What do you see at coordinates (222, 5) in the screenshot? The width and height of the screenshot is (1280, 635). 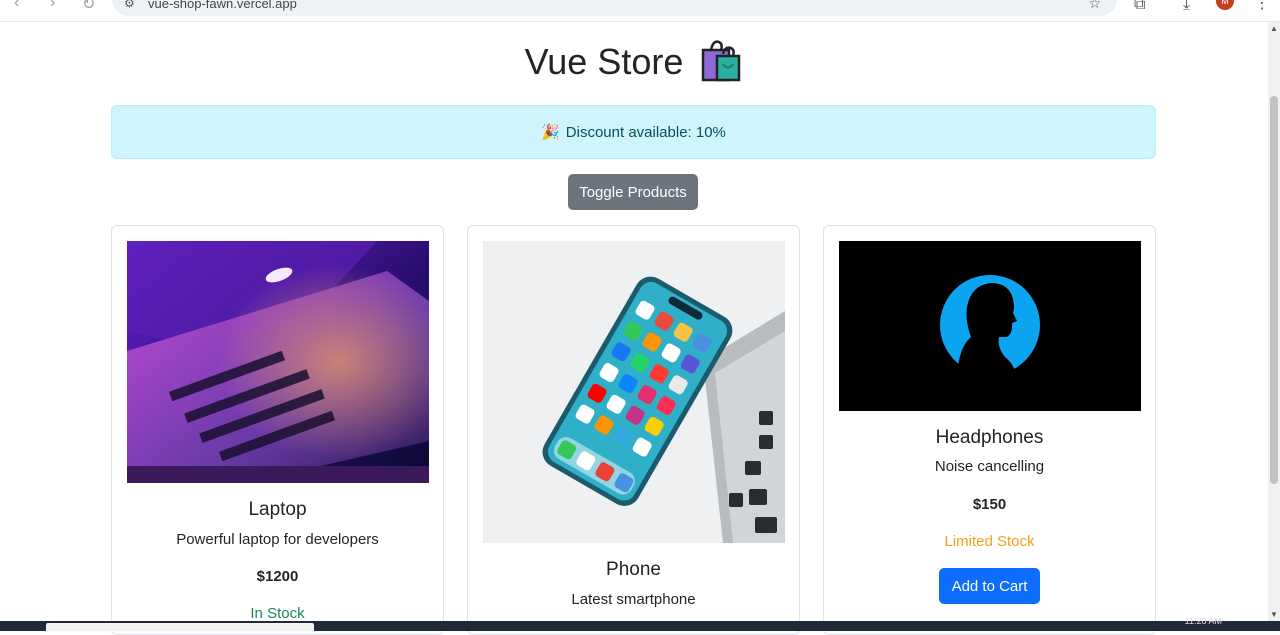 I see `url-text: vue-shop-fawn.vercel.app` at bounding box center [222, 5].